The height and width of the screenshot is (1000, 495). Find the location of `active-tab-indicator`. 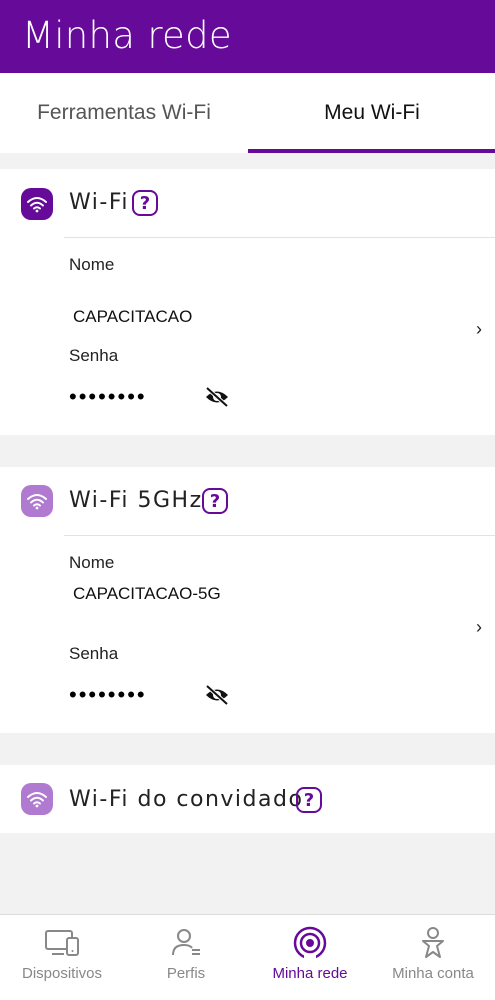

active-tab-indicator is located at coordinates (371, 151).